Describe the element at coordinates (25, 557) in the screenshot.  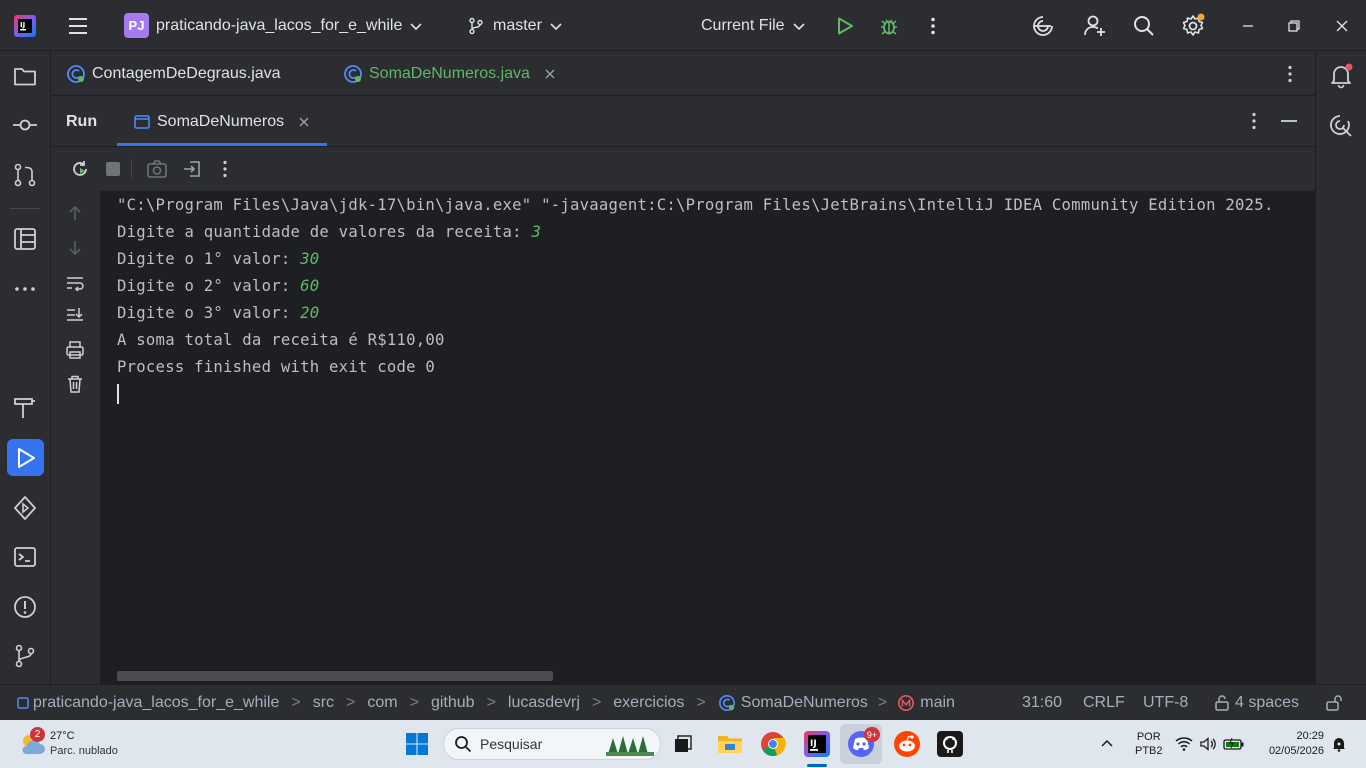
I see `terminal-icon` at that location.